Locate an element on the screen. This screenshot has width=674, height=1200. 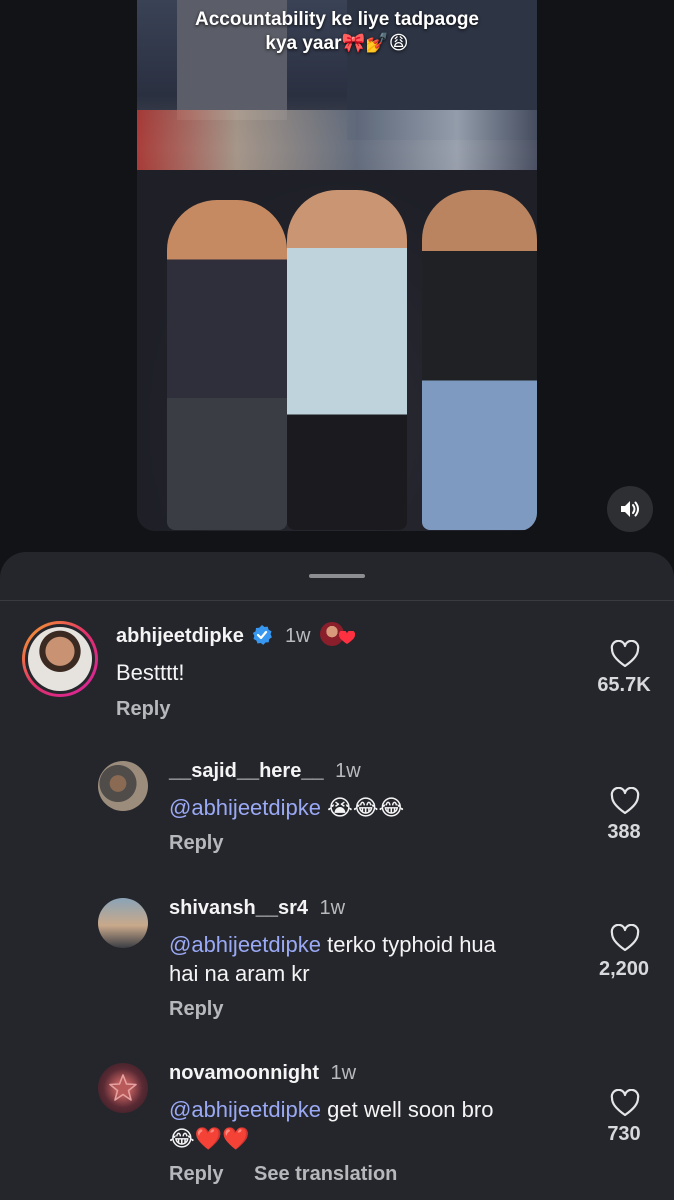
username-text: shivansh__sr4 is located at coordinates (238, 908).